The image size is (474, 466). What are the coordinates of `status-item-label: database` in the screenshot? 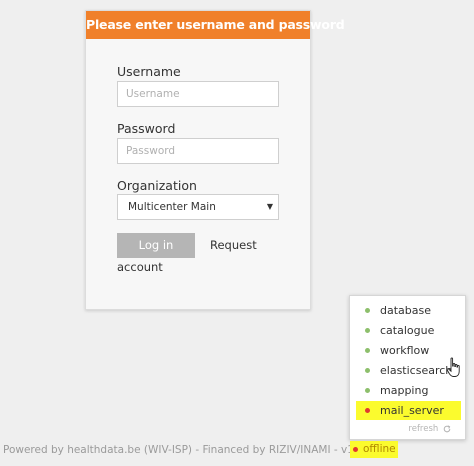 It's located at (405, 310).